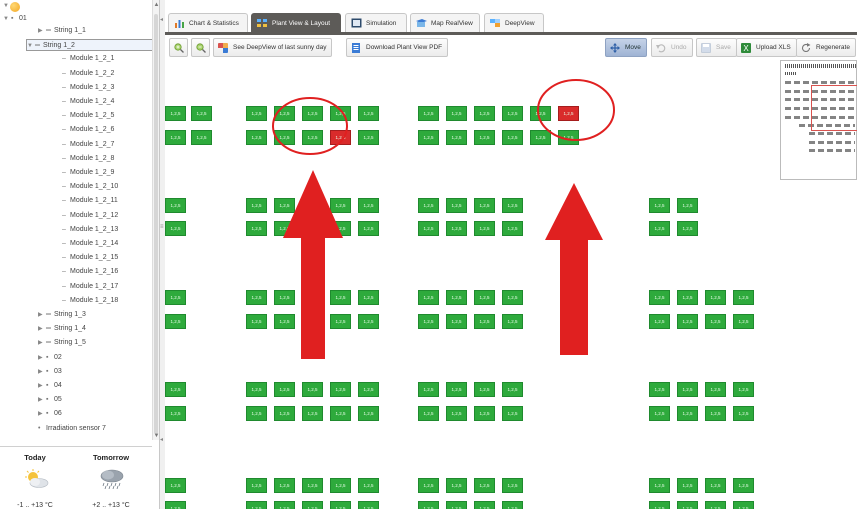  I want to click on tree-node-module: – Module 1_2_5, so click(88, 116).